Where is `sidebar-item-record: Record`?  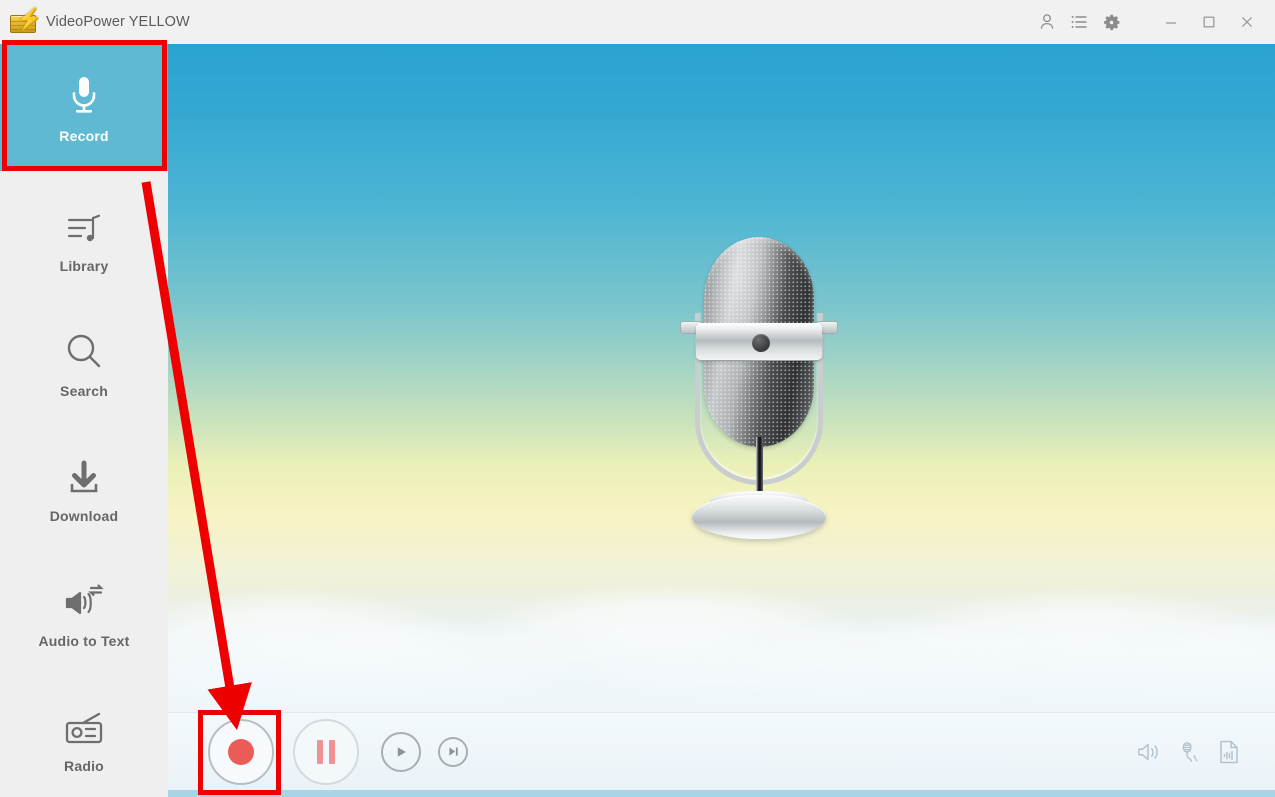
sidebar-item-record: Record is located at coordinates (84, 107).